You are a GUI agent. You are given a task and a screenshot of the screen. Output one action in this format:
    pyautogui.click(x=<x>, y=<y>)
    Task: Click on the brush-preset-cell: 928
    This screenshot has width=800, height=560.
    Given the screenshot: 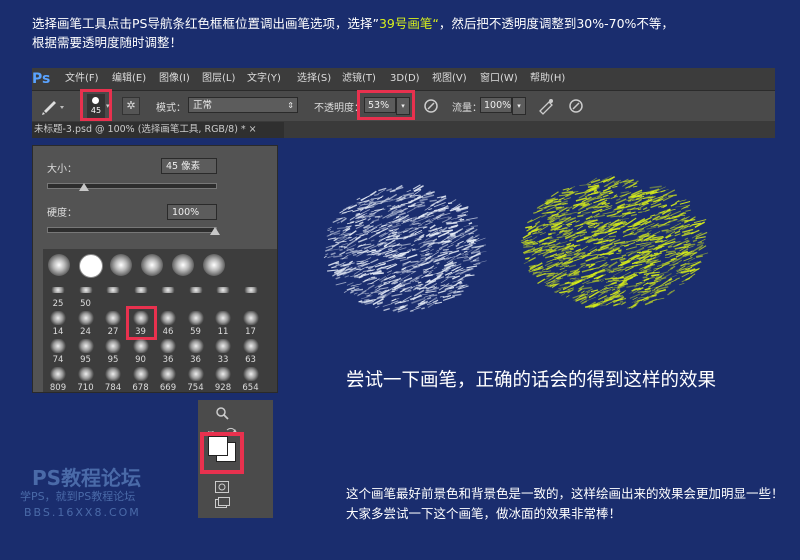 What is the action you would take?
    pyautogui.click(x=223, y=380)
    